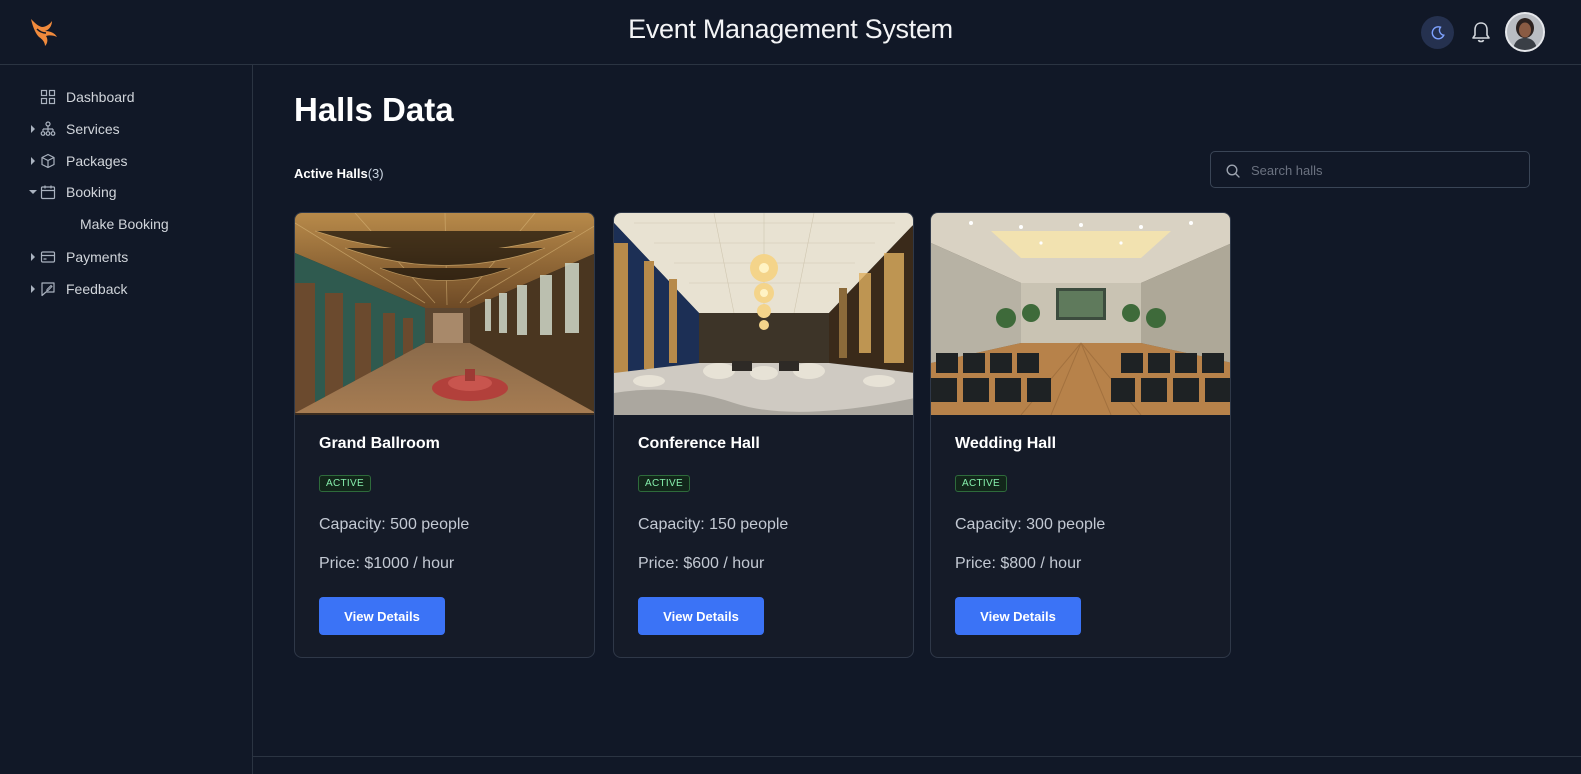 This screenshot has width=1581, height=774. I want to click on hall-capacity: Capacity: 300 people, so click(1030, 524).